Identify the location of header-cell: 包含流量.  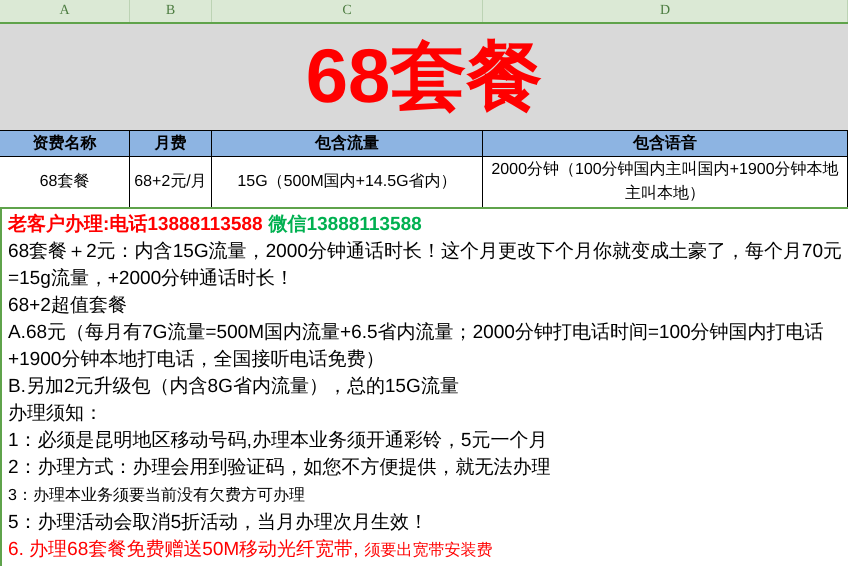
(347, 143).